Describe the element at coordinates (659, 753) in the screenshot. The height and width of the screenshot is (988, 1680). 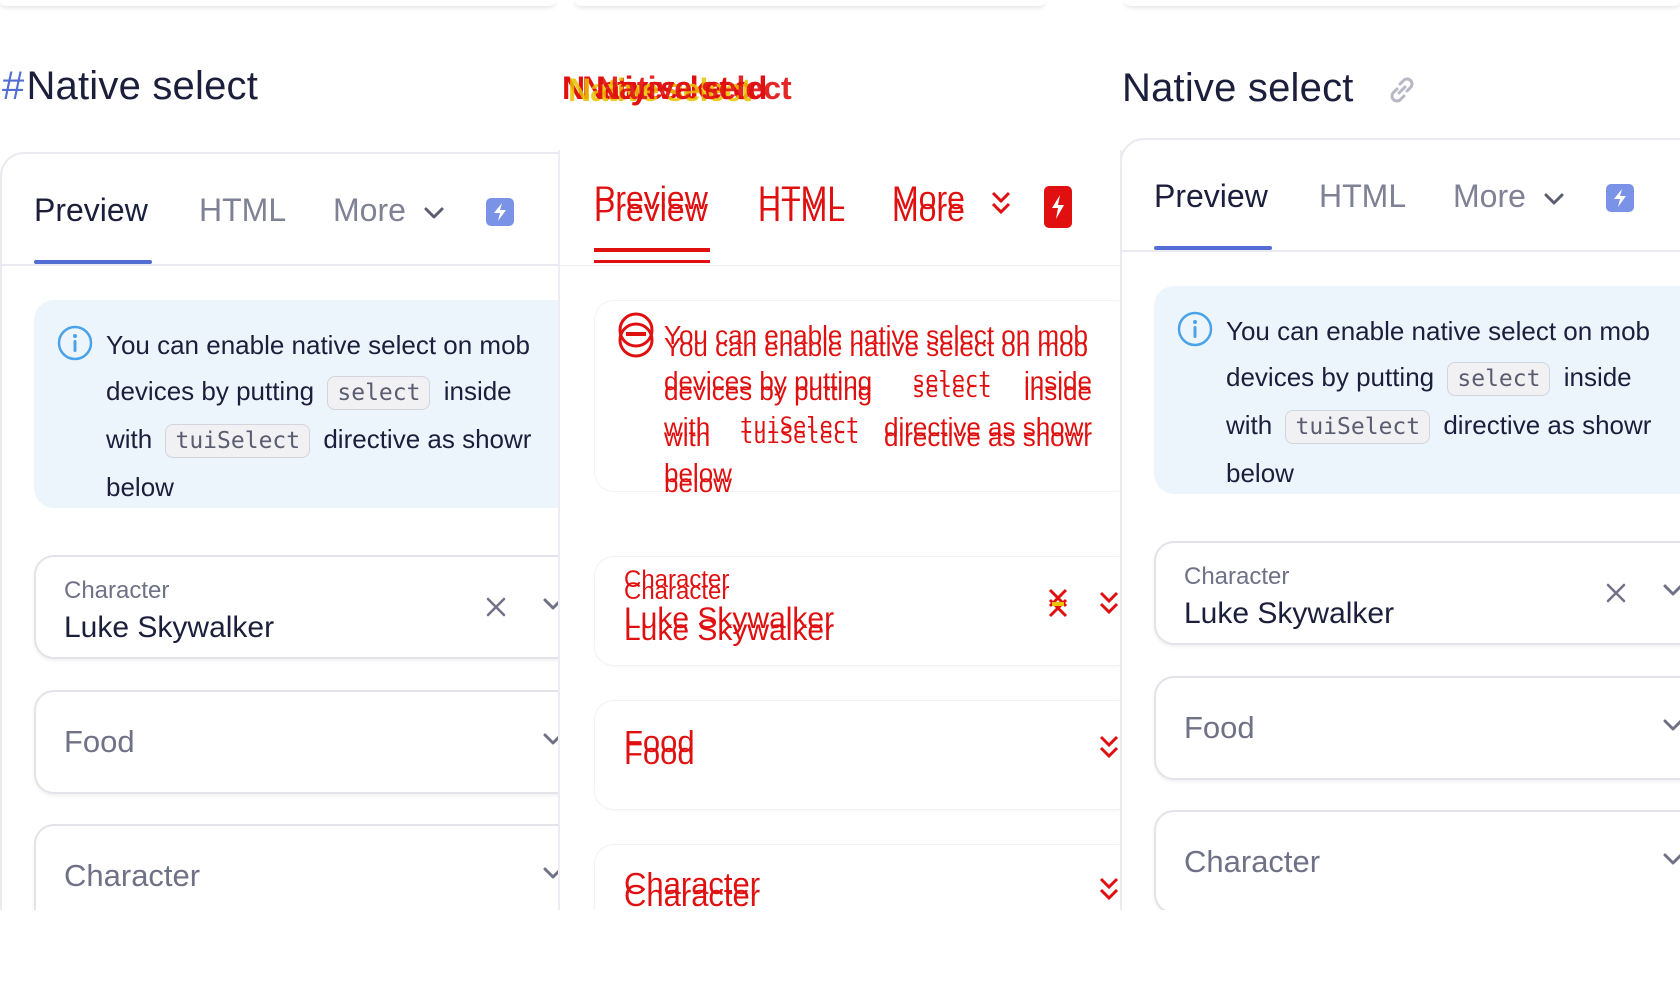
I see `broken-food-placeholder-b: Food` at that location.